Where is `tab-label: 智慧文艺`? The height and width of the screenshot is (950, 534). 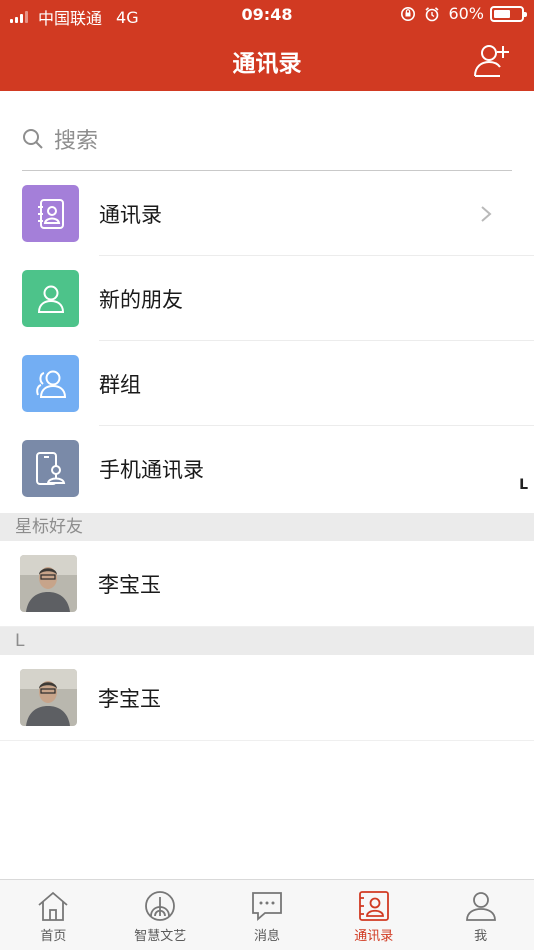
tab-label: 智慧文艺 is located at coordinates (160, 936).